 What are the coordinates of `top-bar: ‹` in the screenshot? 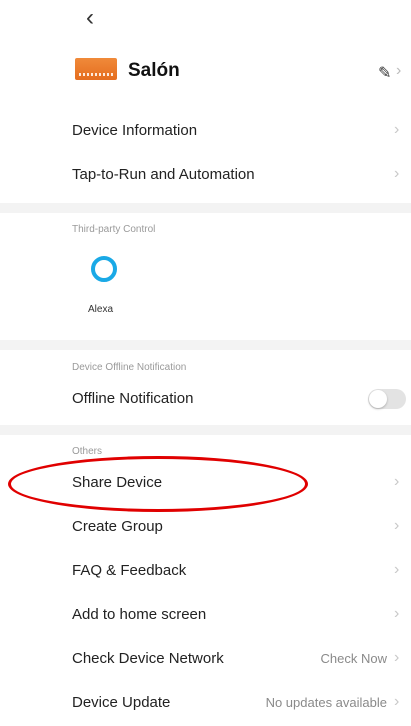 It's located at (205, 18).